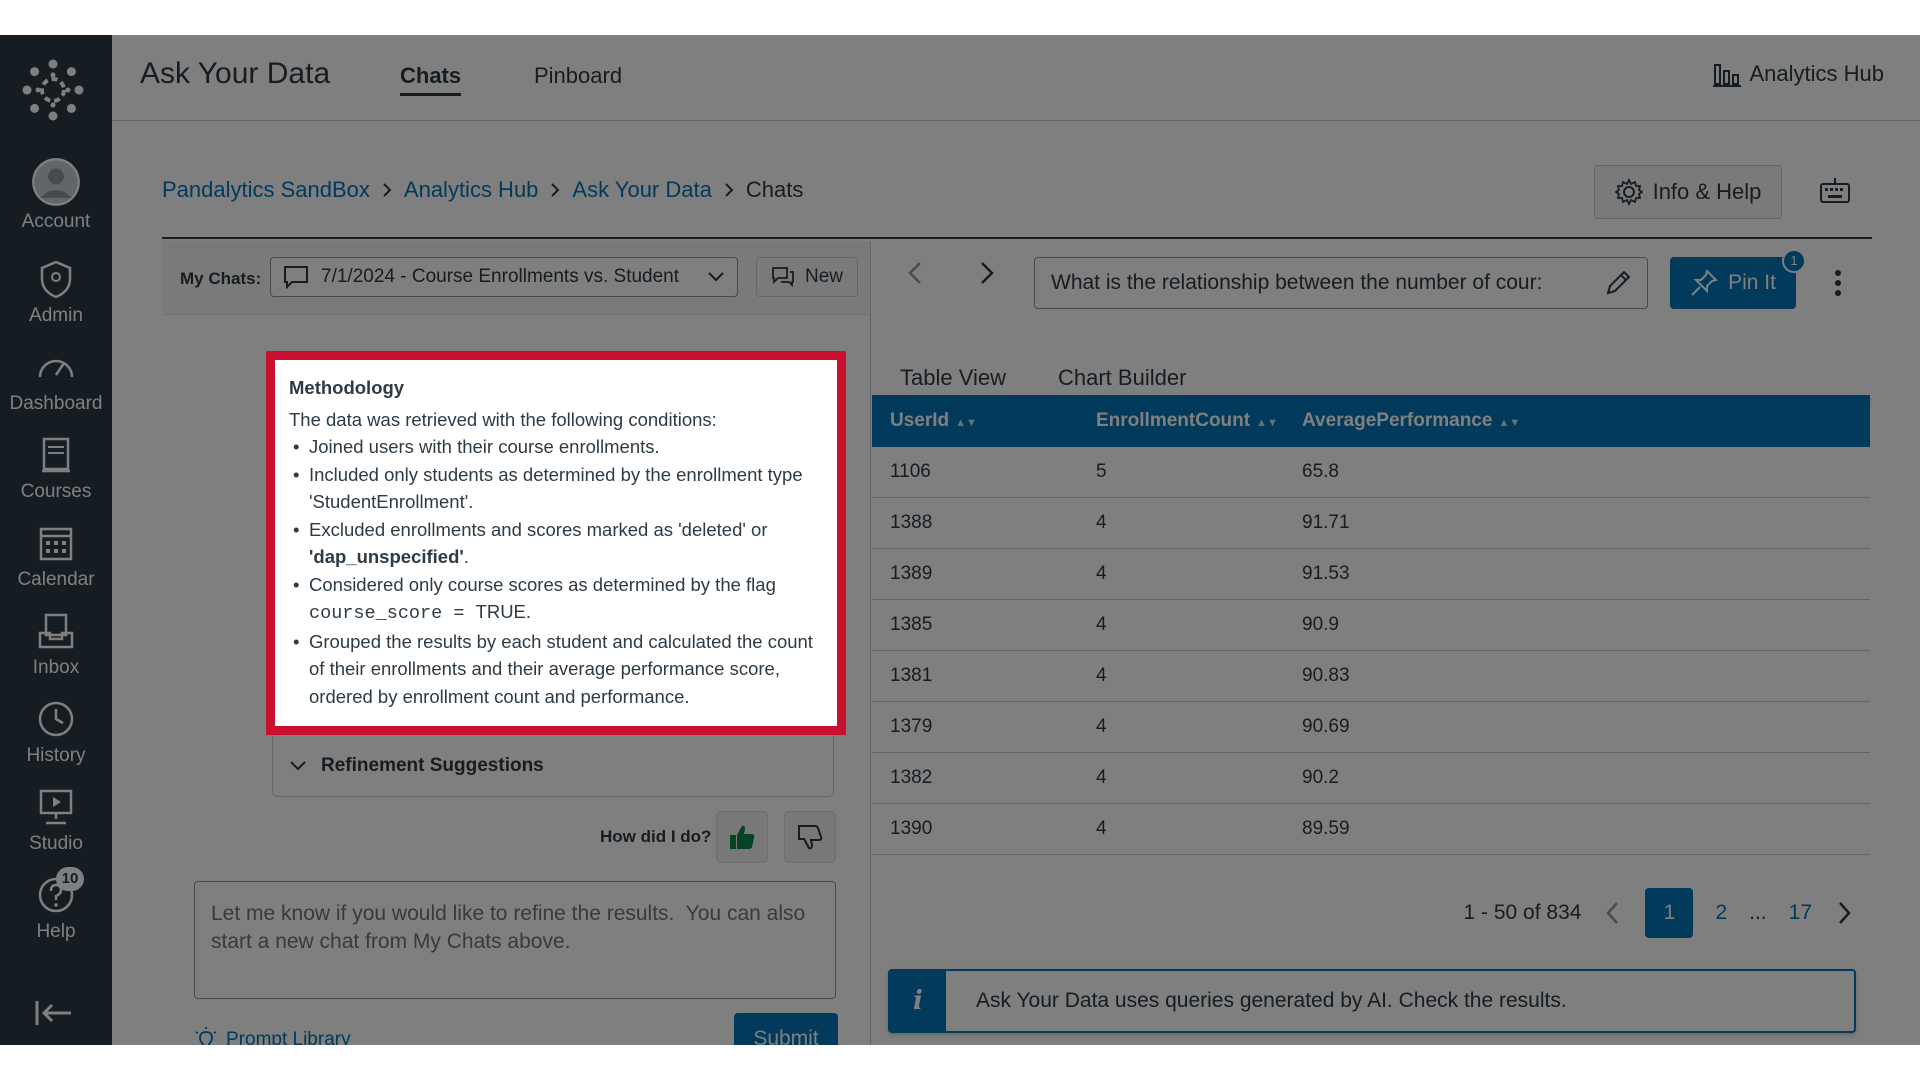 The height and width of the screenshot is (1080, 1920). I want to click on keyboard-icon, so click(1835, 192).